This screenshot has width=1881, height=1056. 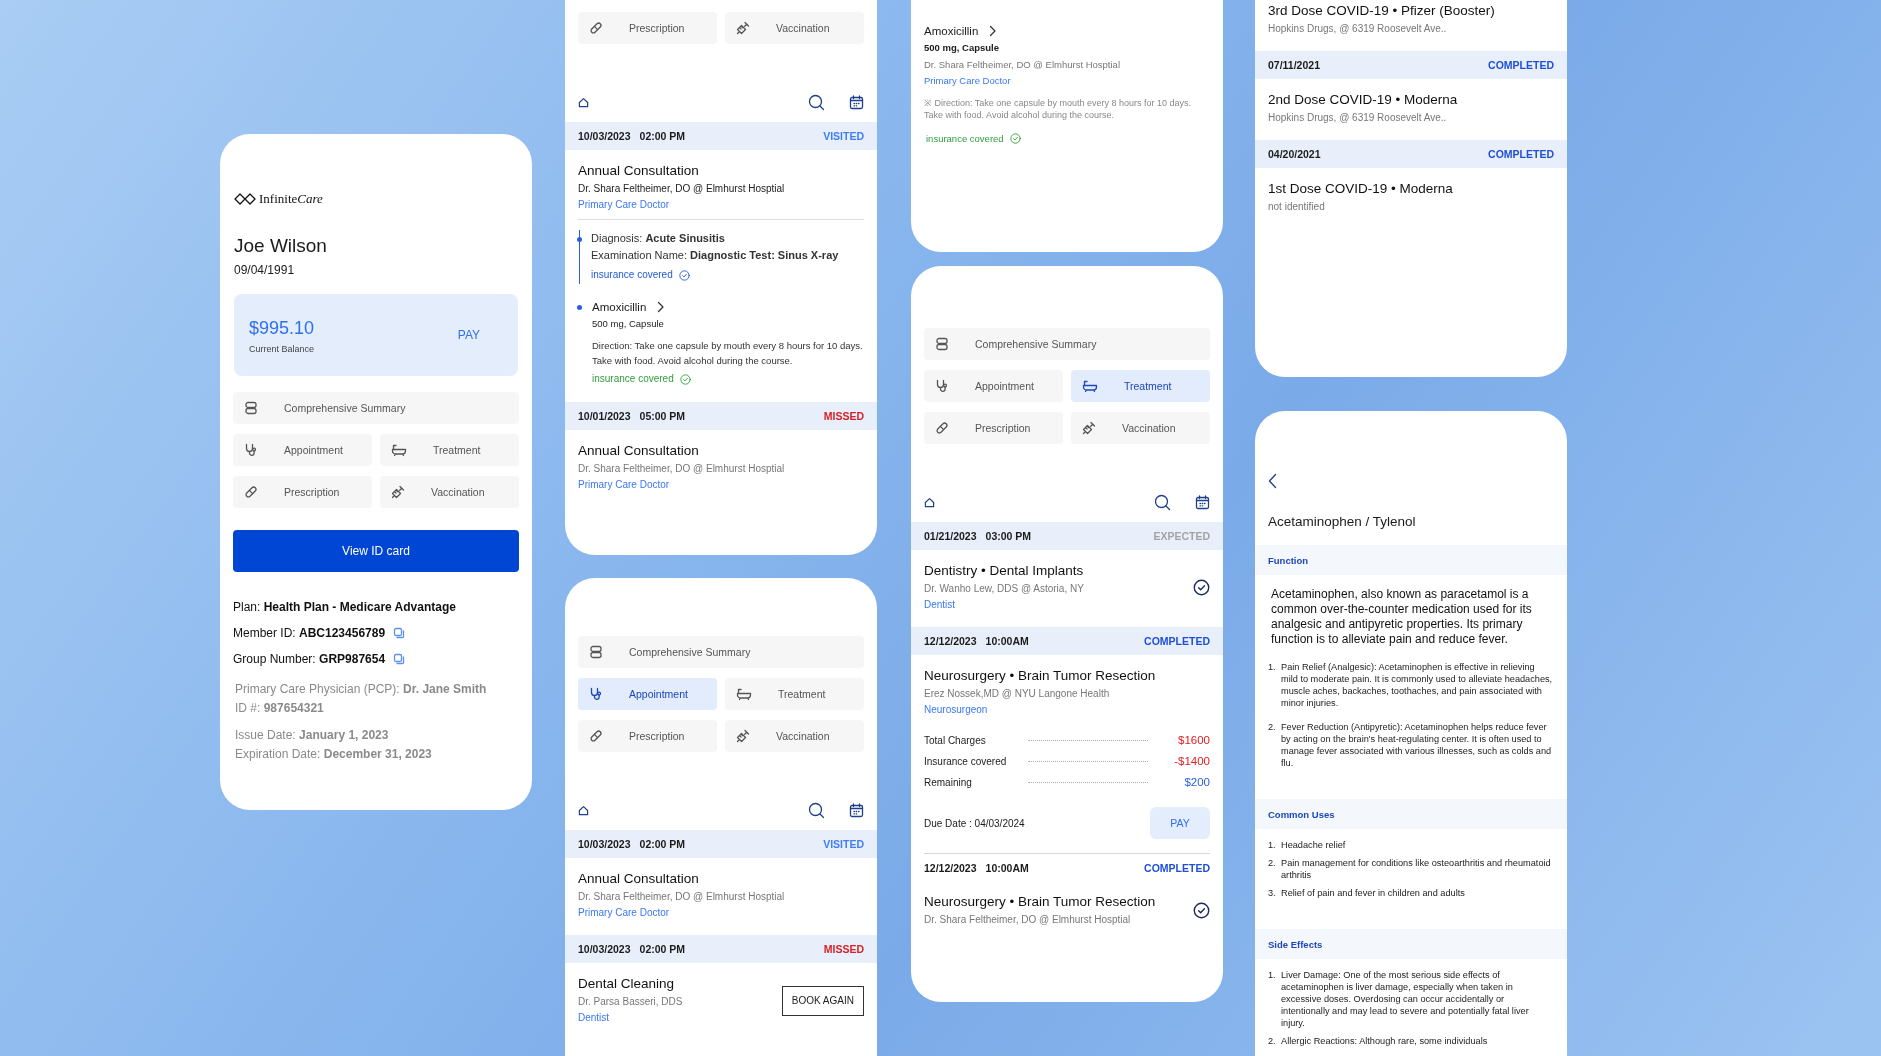 I want to click on charge-label: Remaining, so click(x=948, y=783).